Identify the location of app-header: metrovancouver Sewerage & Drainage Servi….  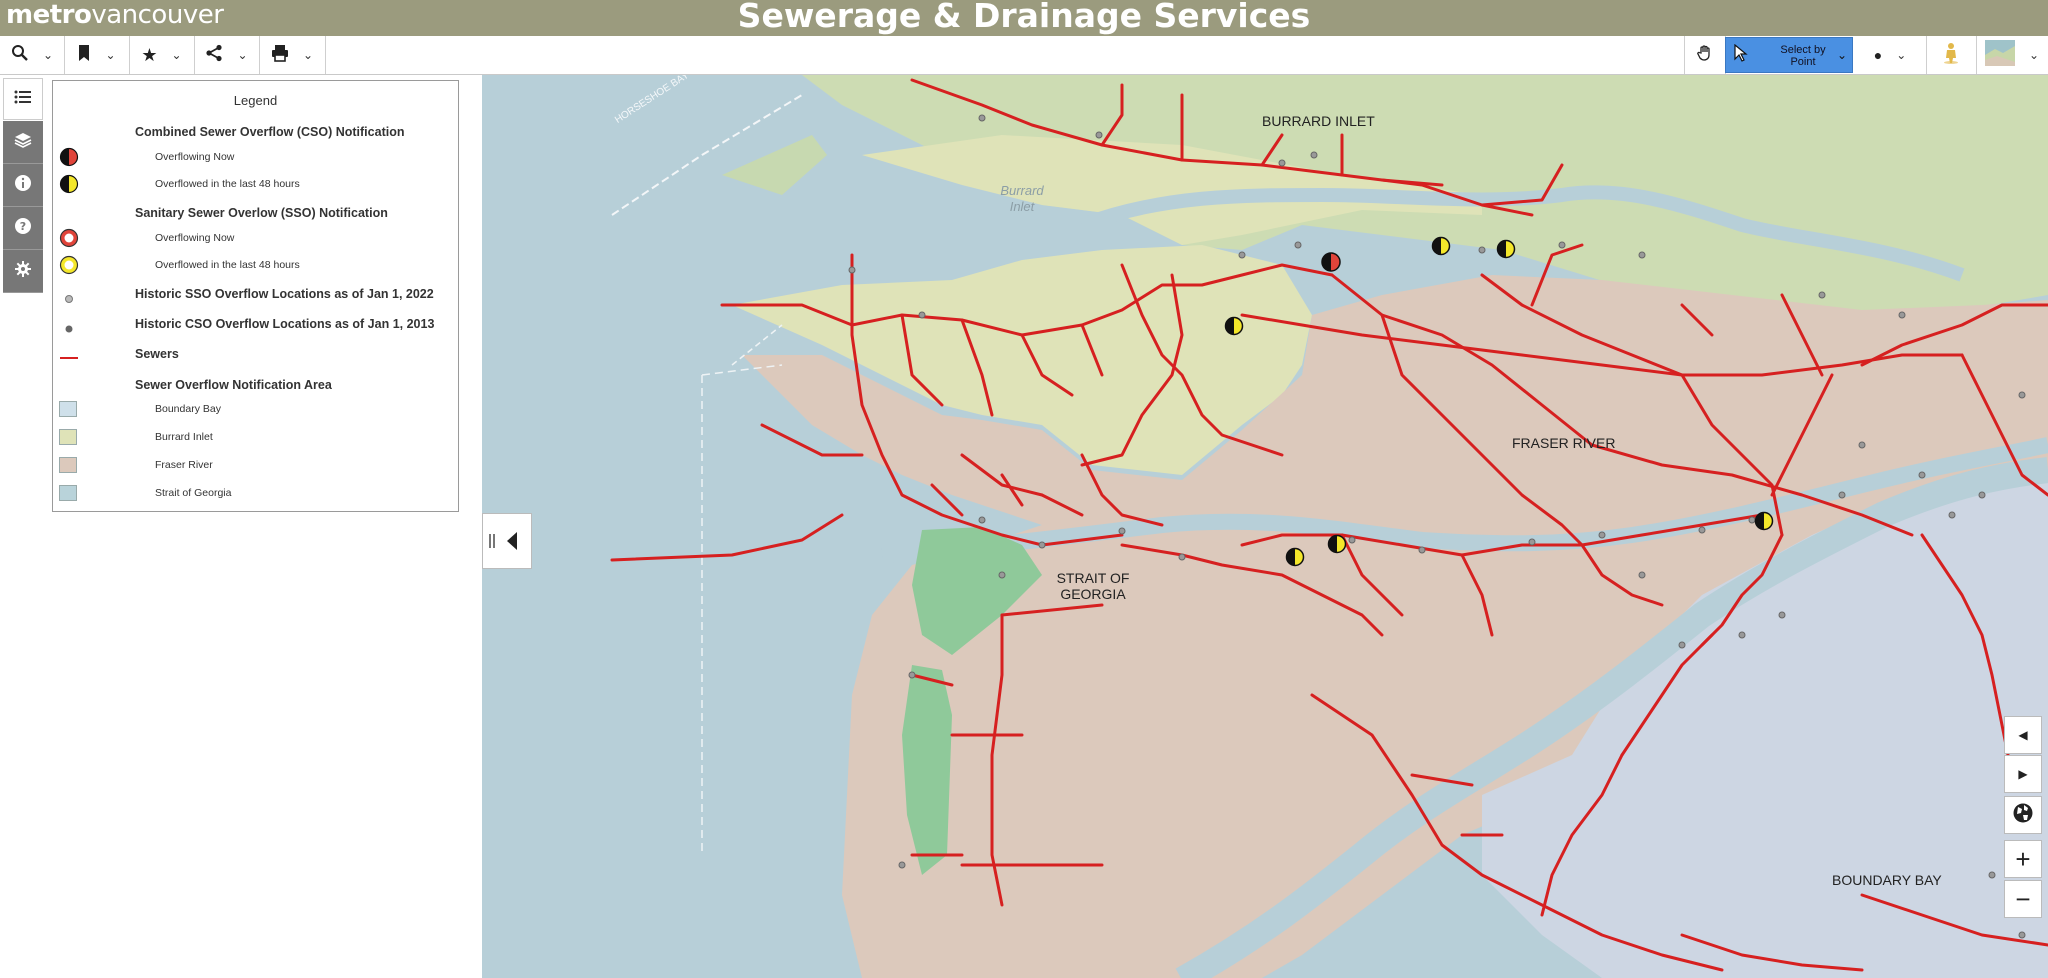
(1024, 18).